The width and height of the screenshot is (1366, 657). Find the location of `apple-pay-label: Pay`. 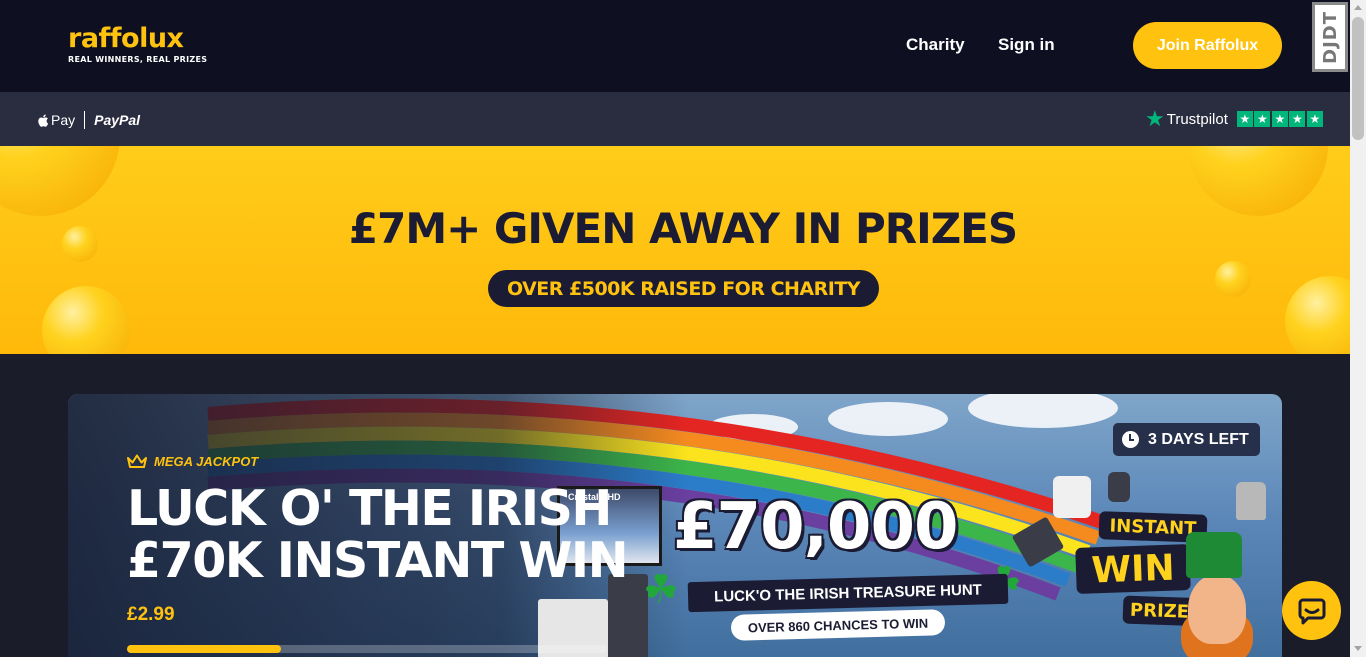

apple-pay-label: Pay is located at coordinates (63, 120).